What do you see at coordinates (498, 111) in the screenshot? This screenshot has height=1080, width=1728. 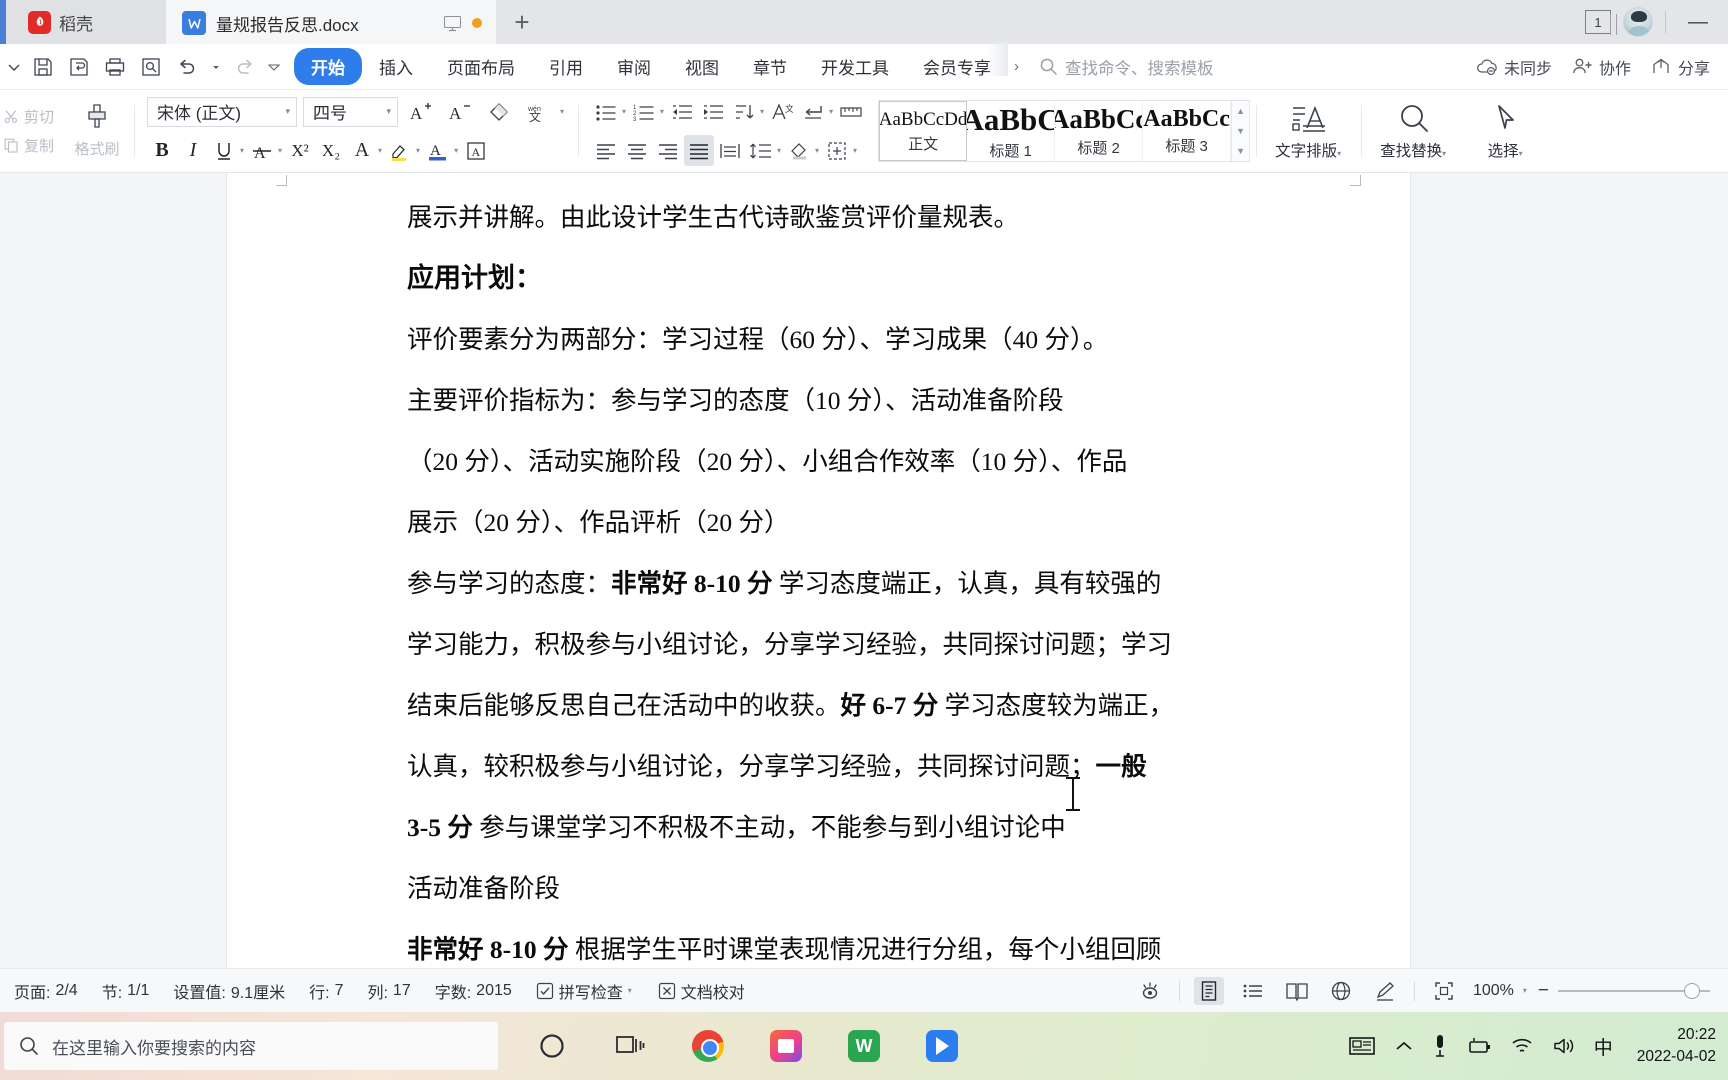 I see `clear-format-icon` at bounding box center [498, 111].